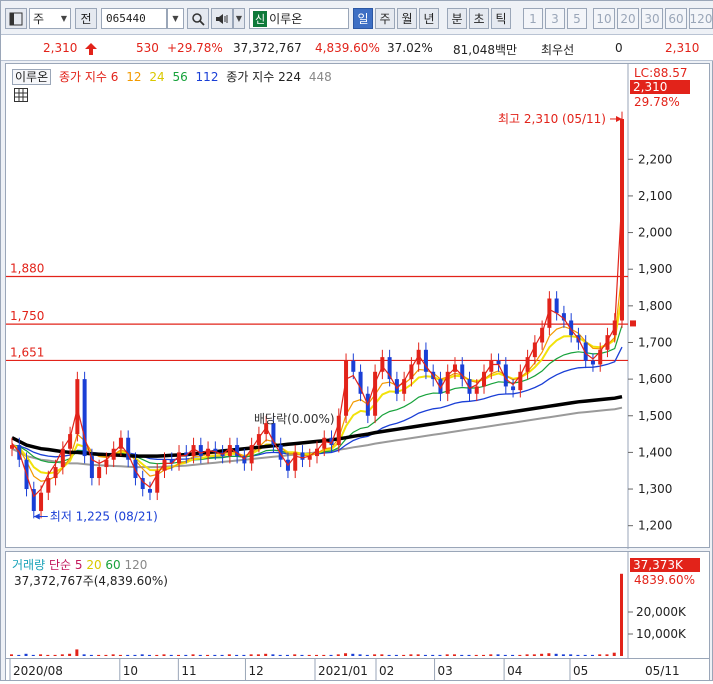 The width and height of the screenshot is (713, 684). I want to click on count-20: 20, so click(628, 18).